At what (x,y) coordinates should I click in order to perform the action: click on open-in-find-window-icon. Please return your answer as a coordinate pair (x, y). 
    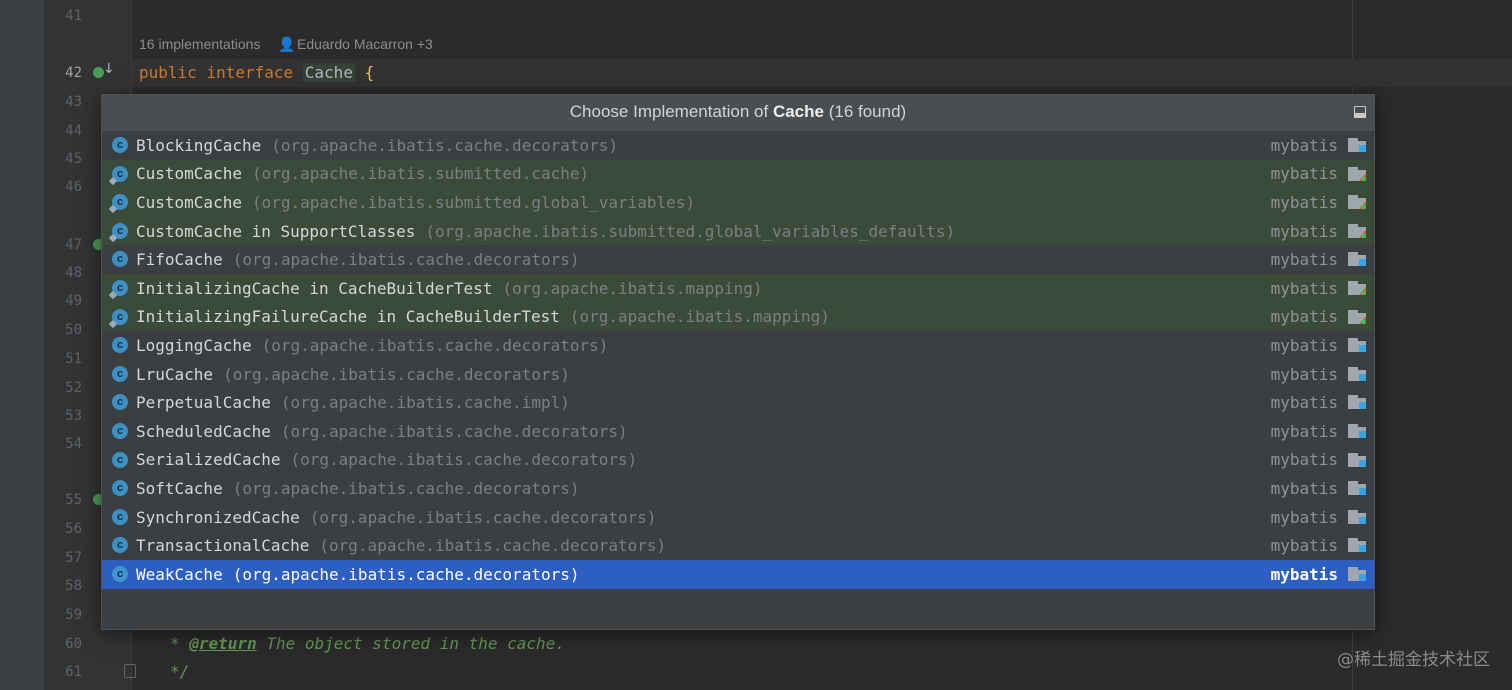
    Looking at the image, I should click on (1360, 112).